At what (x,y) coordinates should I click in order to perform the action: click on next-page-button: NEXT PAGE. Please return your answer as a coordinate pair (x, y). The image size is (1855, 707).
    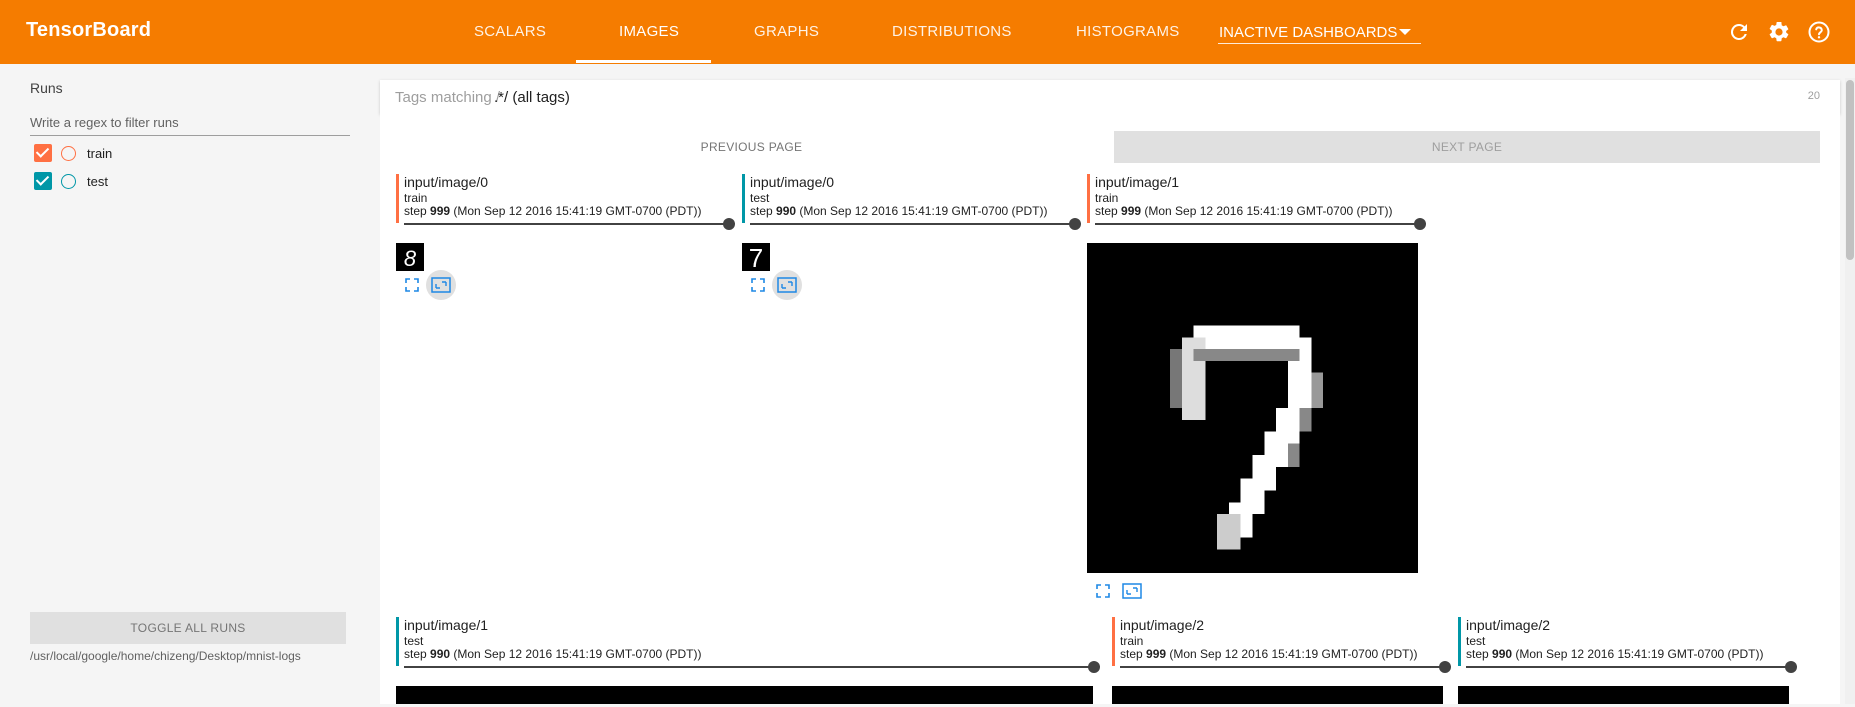
    Looking at the image, I should click on (1467, 147).